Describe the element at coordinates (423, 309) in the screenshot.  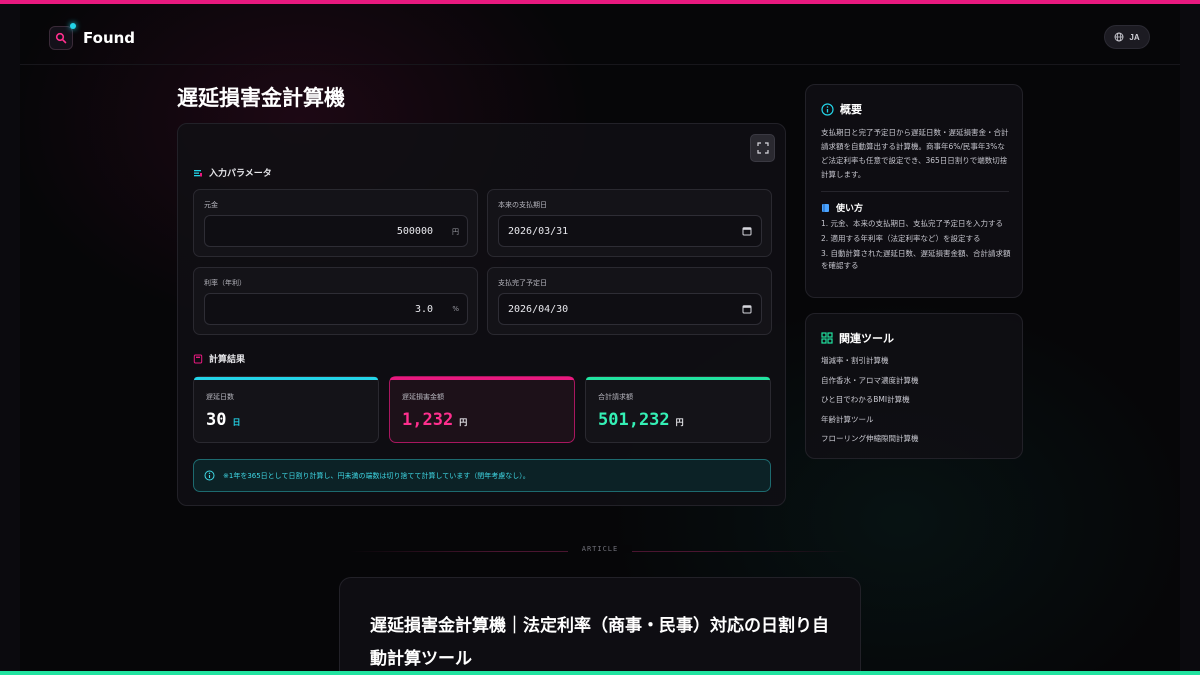
I see `rate-value: 3.0` at that location.